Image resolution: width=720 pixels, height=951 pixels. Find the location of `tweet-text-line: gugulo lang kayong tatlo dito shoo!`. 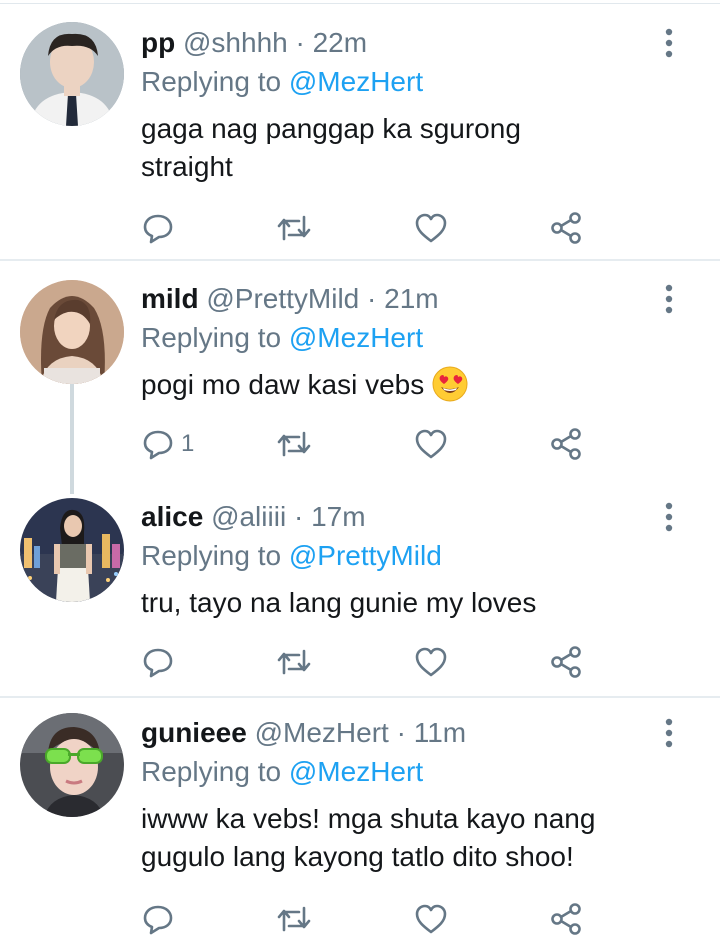

tweet-text-line: gugulo lang kayong tatlo dito shoo! is located at coordinates (357, 856).